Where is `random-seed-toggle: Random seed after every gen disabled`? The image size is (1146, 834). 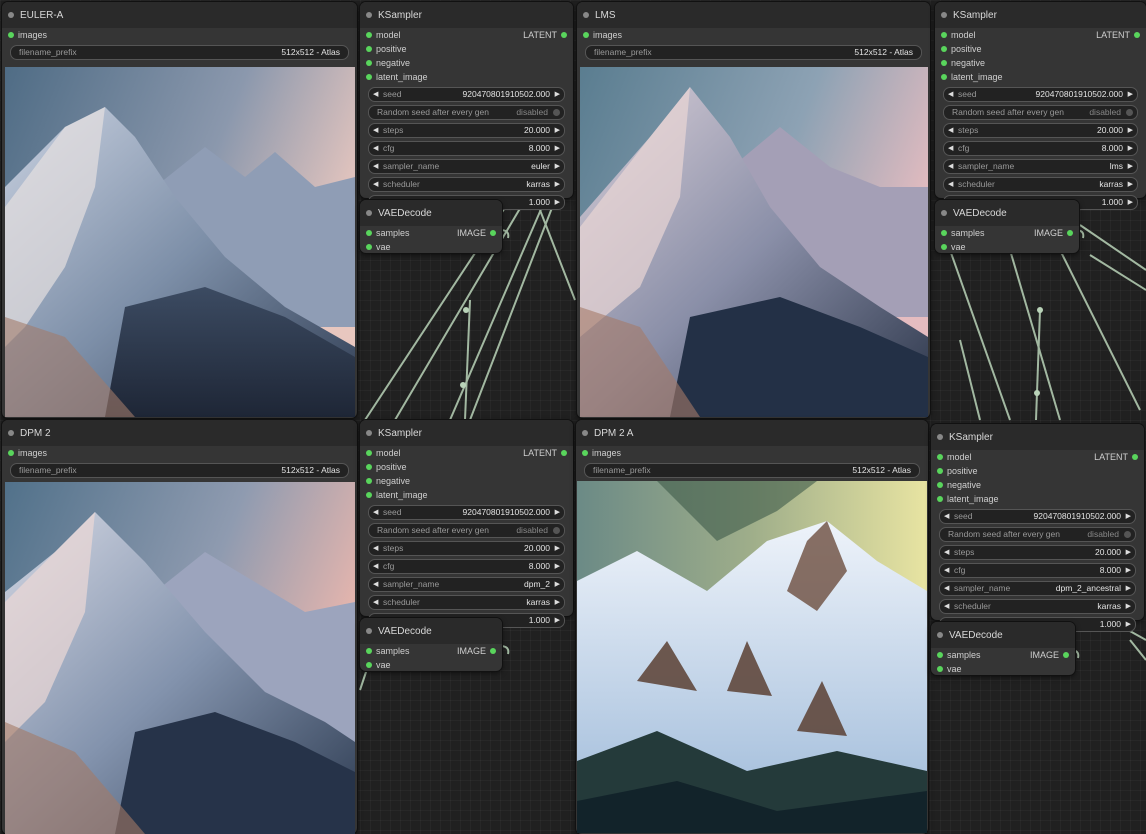
random-seed-toggle: Random seed after every gen disabled is located at coordinates (1037, 534).